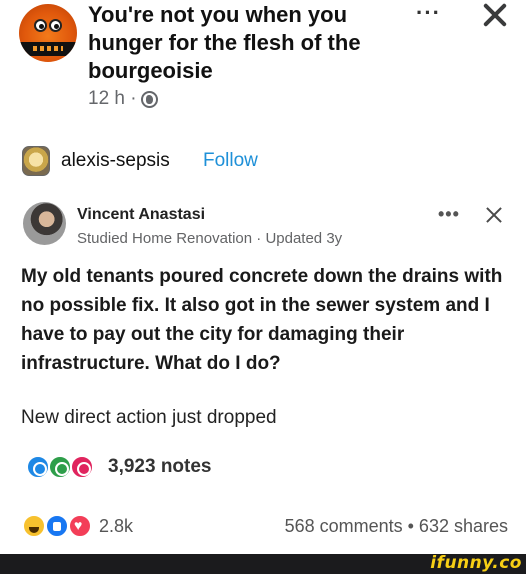  What do you see at coordinates (449, 214) in the screenshot?
I see `quora-more-button: •••` at bounding box center [449, 214].